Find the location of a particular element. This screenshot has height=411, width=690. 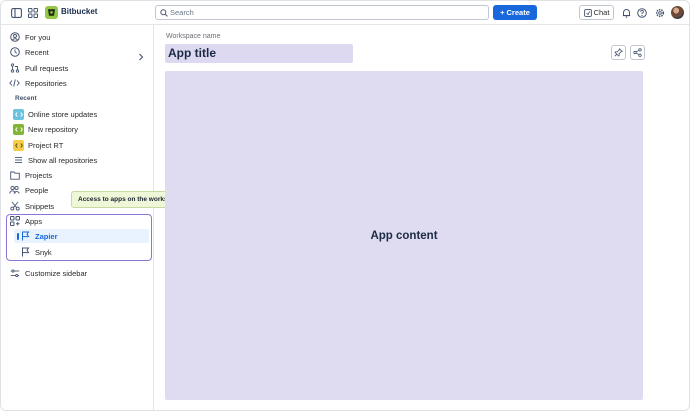

sidebar-item-apps: Apps is located at coordinates (77, 221).